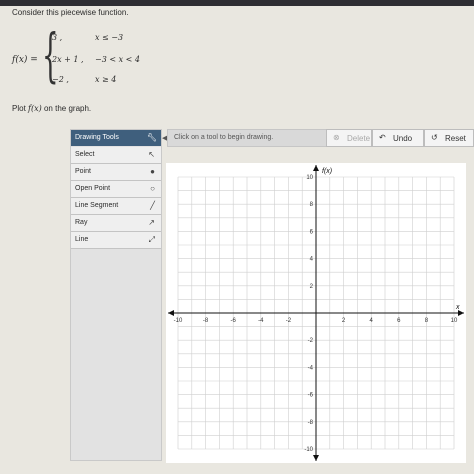  Describe the element at coordinates (434, 137) in the screenshot. I see `reset-icon: ↺` at that location.